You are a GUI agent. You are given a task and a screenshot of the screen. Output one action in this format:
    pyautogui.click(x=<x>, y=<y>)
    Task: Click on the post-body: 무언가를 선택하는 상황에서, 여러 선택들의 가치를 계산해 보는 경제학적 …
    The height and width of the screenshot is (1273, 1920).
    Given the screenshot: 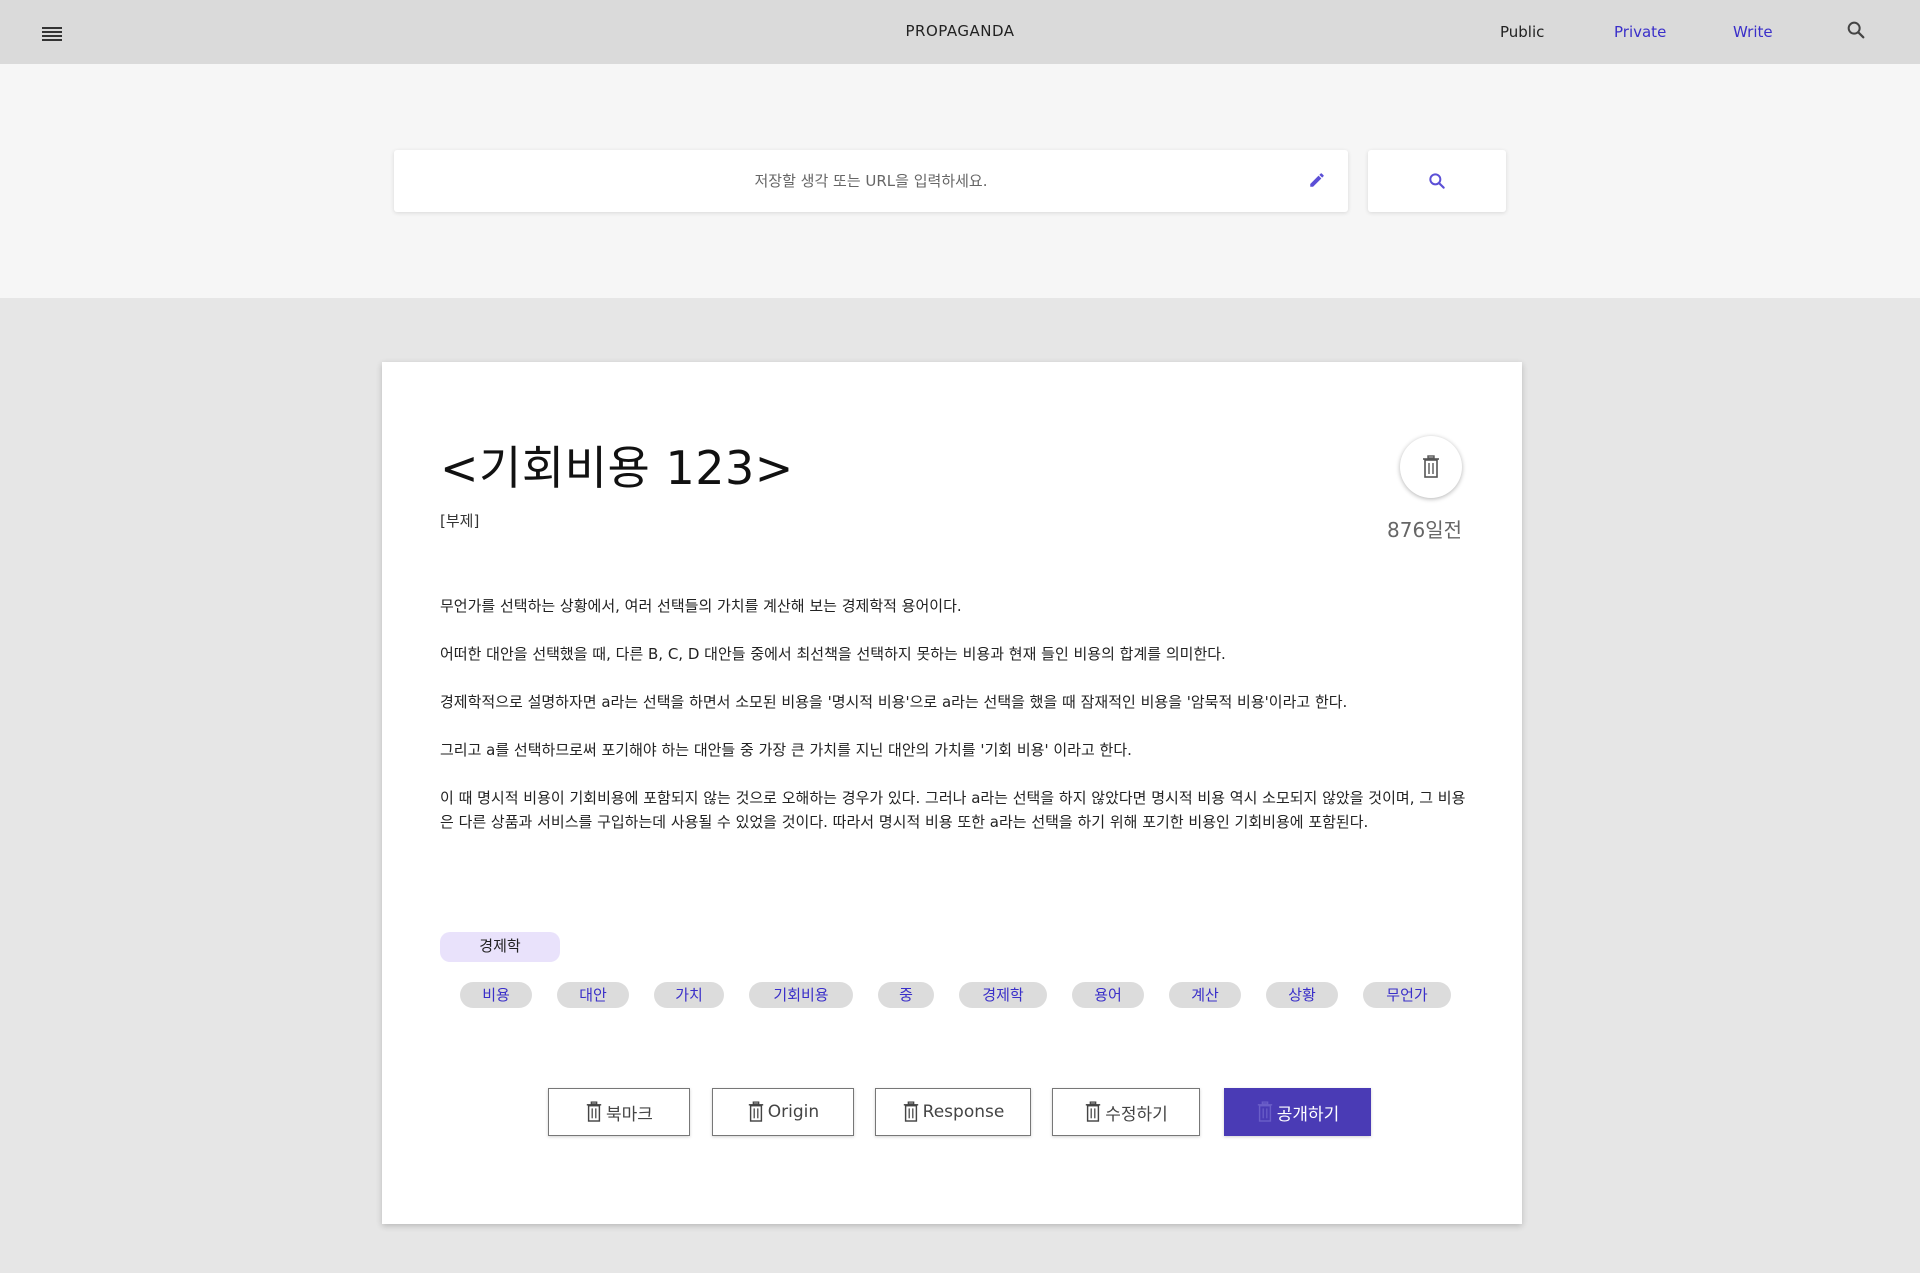 What is the action you would take?
    pyautogui.click(x=955, y=726)
    